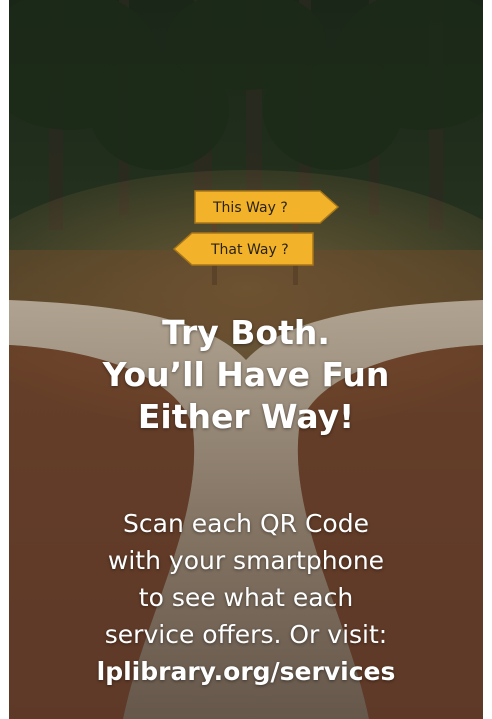 The image size is (492, 719). I want to click on headline-line-3: Either Way!, so click(246, 416).